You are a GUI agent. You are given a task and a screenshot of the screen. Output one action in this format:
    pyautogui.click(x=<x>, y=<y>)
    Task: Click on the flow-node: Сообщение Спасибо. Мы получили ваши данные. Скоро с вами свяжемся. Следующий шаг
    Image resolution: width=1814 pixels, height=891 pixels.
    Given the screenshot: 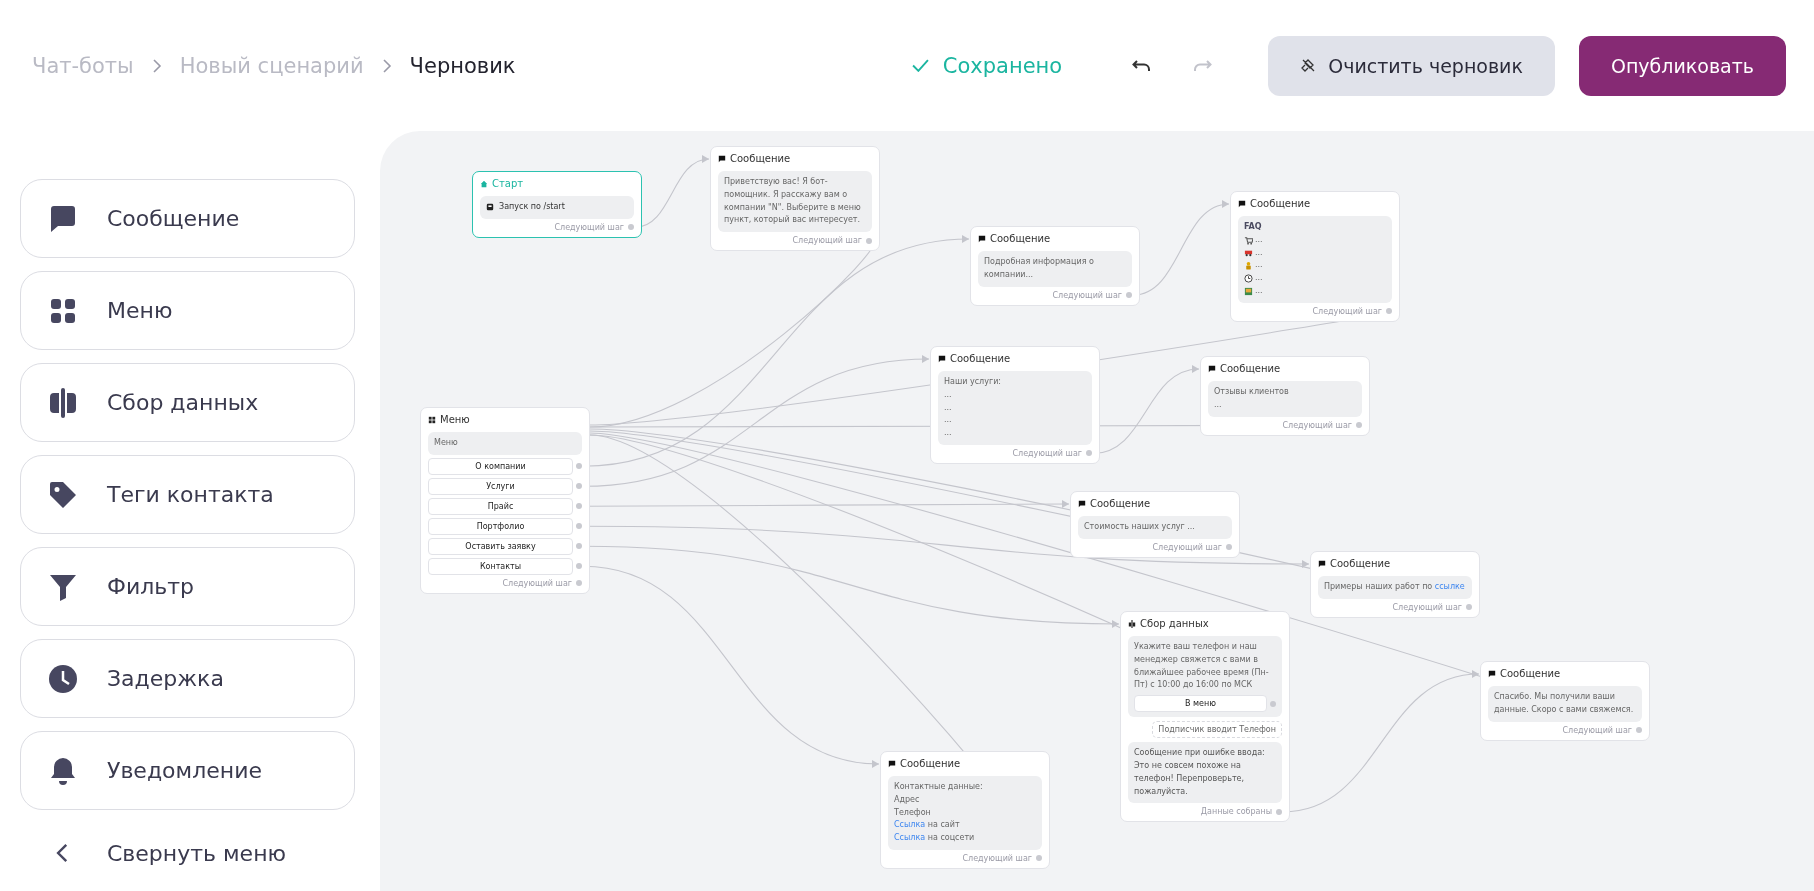 What is the action you would take?
    pyautogui.click(x=1565, y=701)
    